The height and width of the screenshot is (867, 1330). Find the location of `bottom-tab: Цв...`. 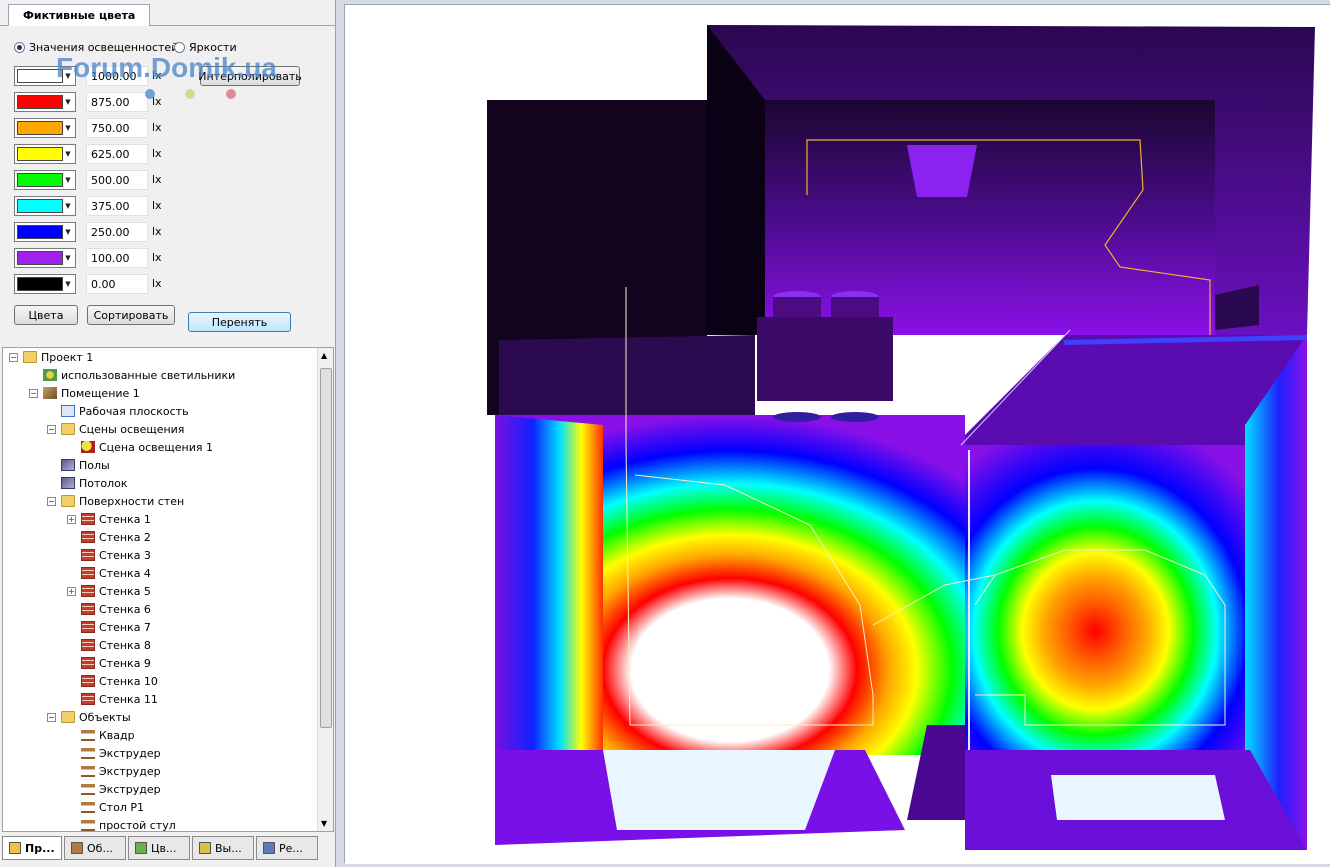

bottom-tab: Цв... is located at coordinates (159, 848).